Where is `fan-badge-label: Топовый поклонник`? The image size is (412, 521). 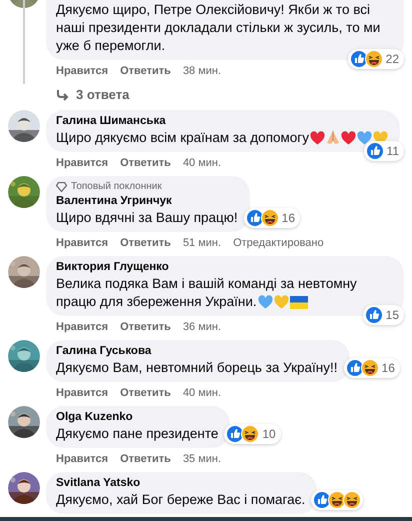 fan-badge-label: Топовый поклонник is located at coordinates (116, 187).